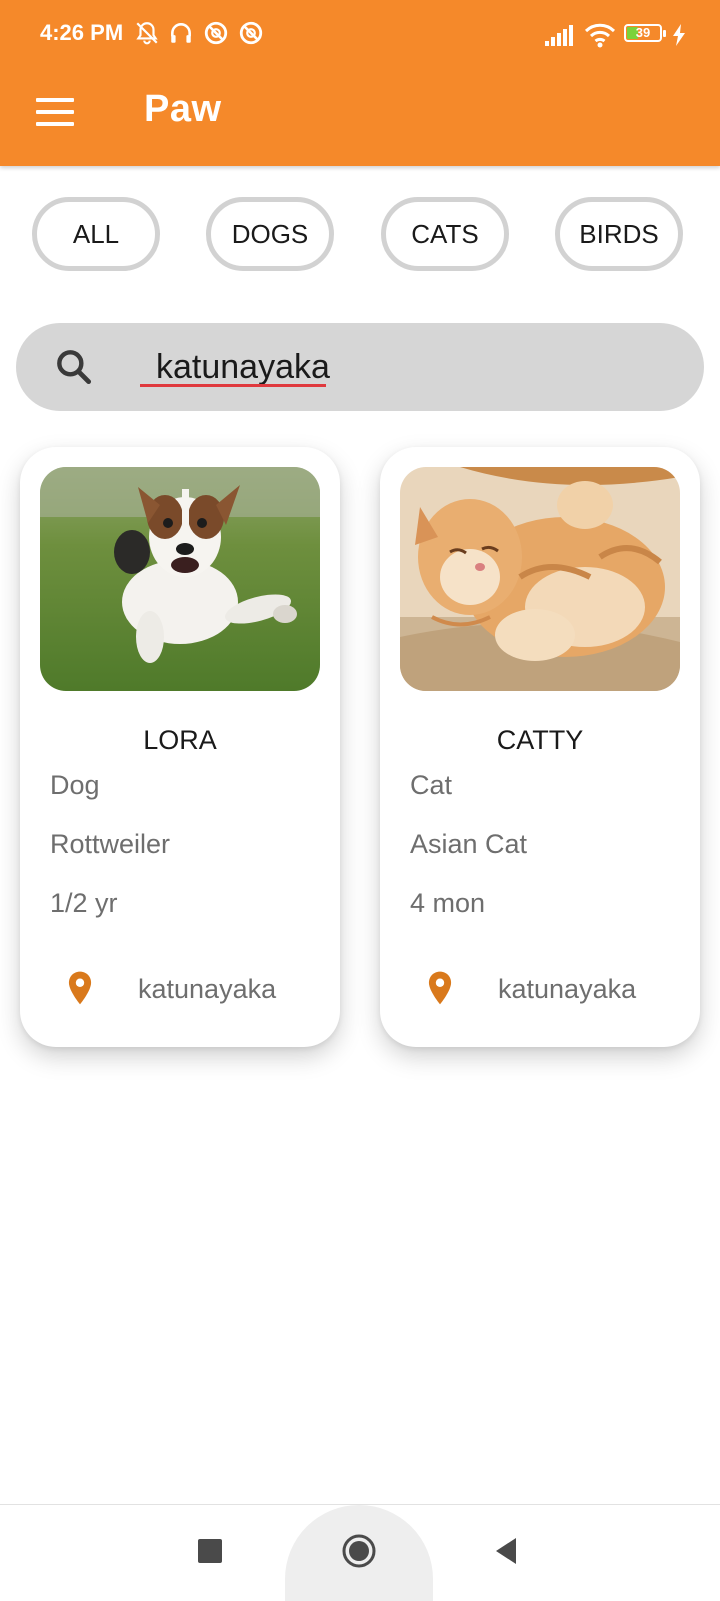  Describe the element at coordinates (233, 385) in the screenshot. I see `spellcheck-underline` at that location.